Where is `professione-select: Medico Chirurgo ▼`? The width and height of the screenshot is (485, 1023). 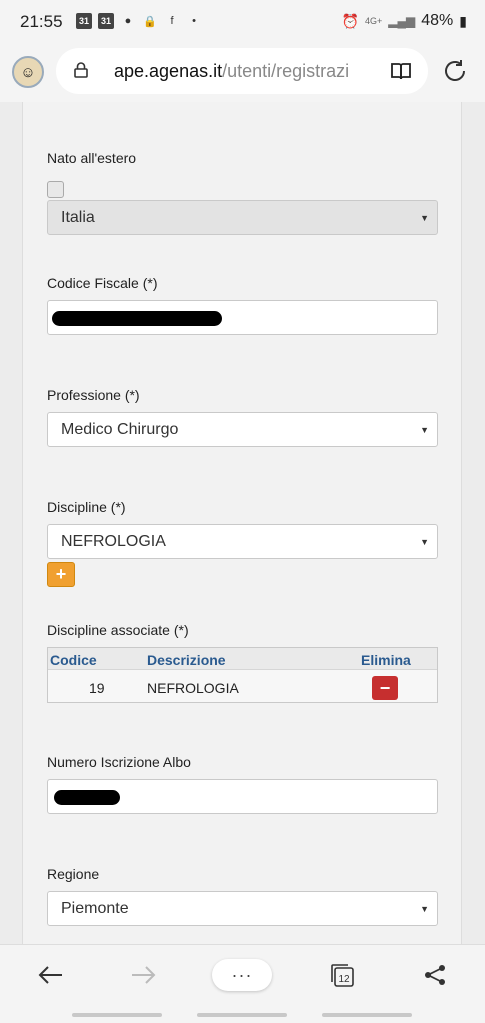
professione-select: Medico Chirurgo ▼ is located at coordinates (242, 429).